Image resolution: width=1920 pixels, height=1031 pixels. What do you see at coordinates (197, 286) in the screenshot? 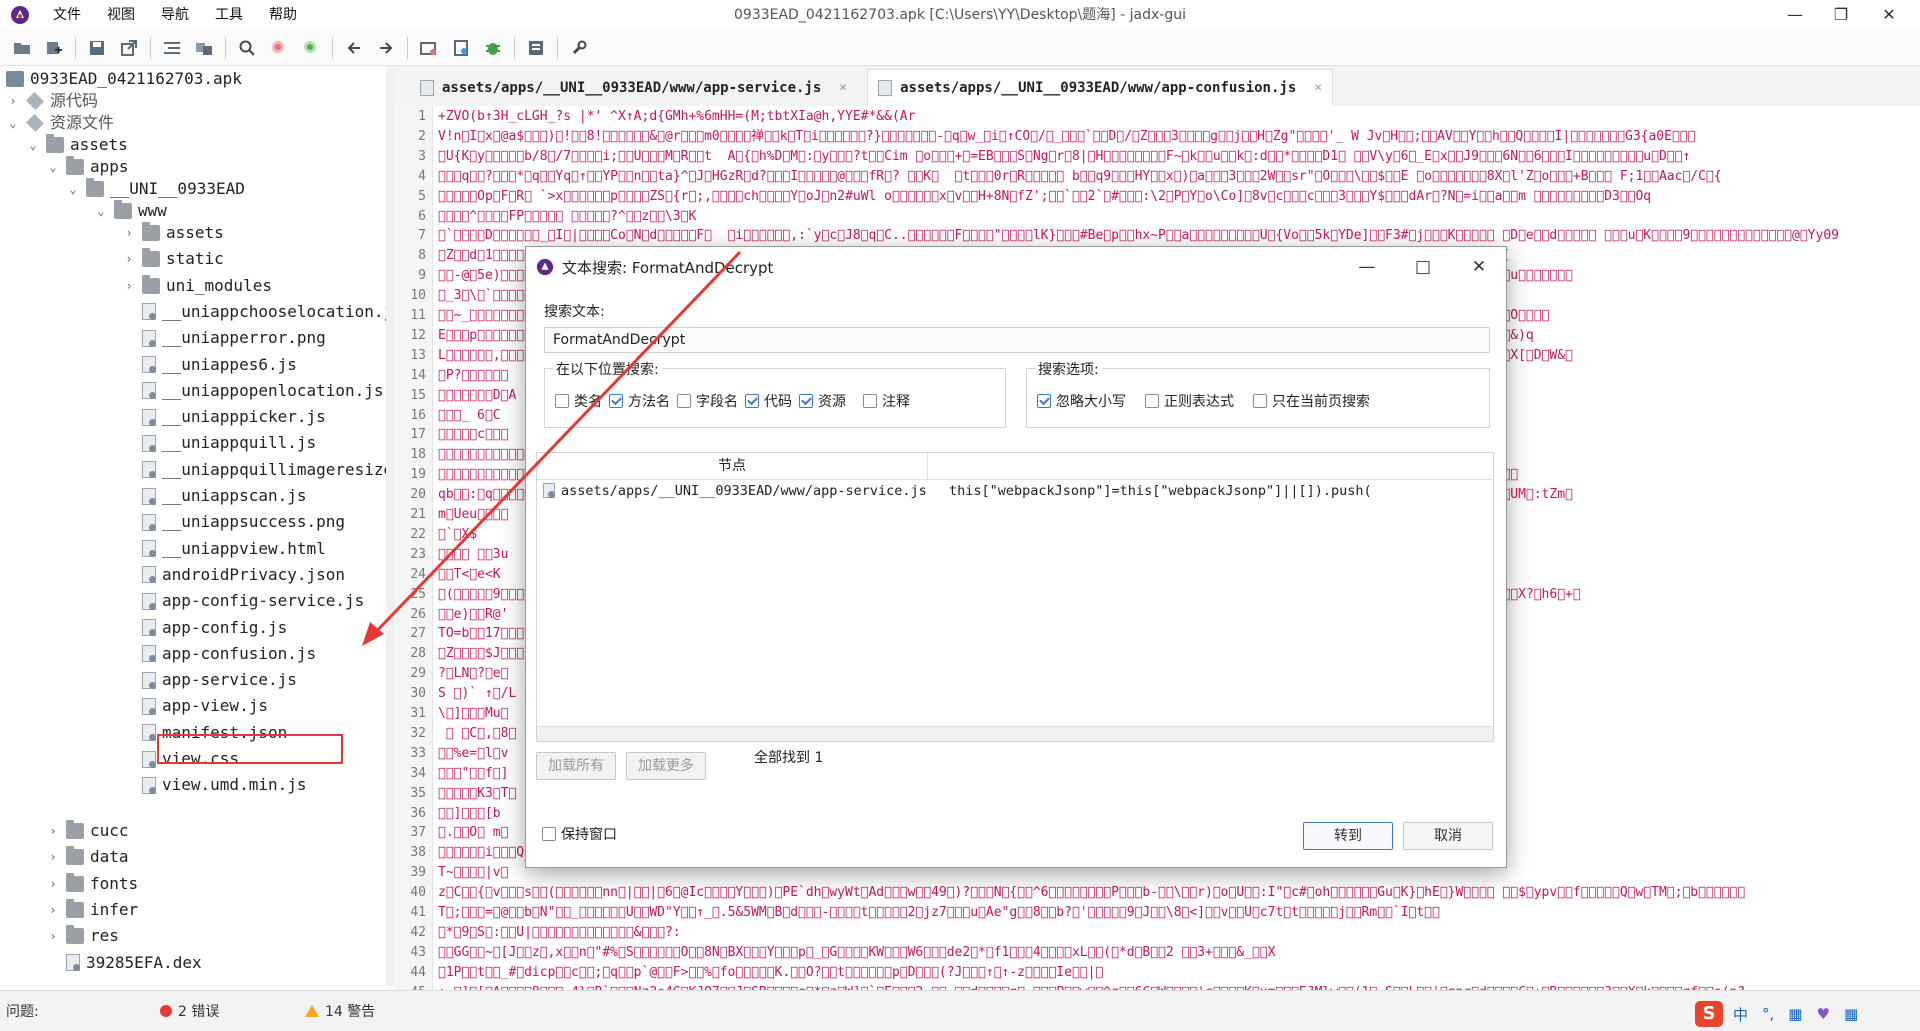
I see `tree-folder: › uni_modules` at bounding box center [197, 286].